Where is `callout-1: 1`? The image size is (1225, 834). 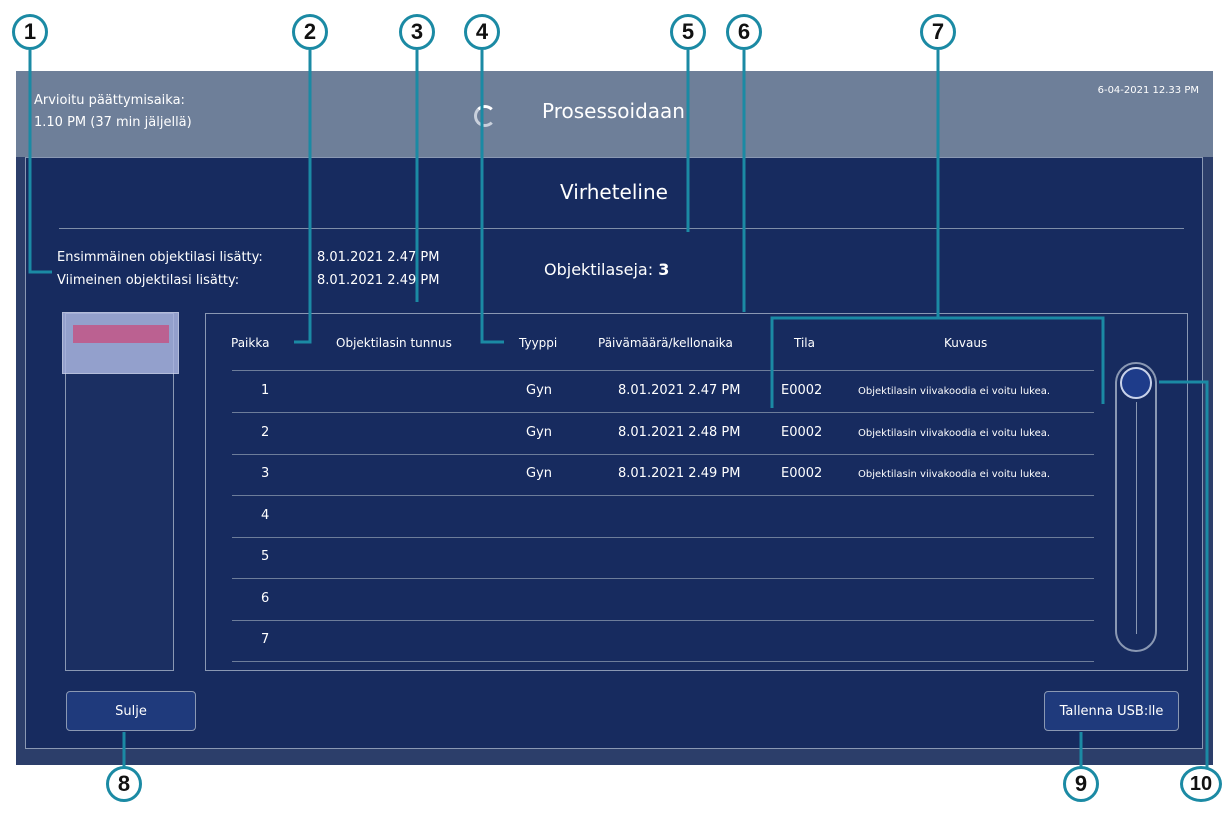
callout-1: 1 is located at coordinates (30, 32).